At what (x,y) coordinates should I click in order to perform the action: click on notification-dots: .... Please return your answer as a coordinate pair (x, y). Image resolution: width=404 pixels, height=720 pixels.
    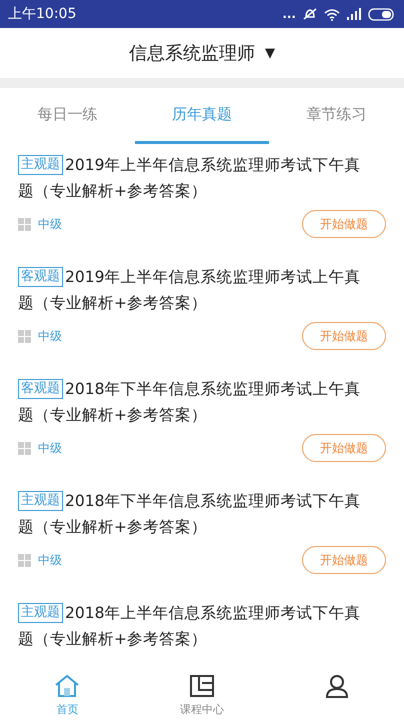
    Looking at the image, I should click on (289, 14).